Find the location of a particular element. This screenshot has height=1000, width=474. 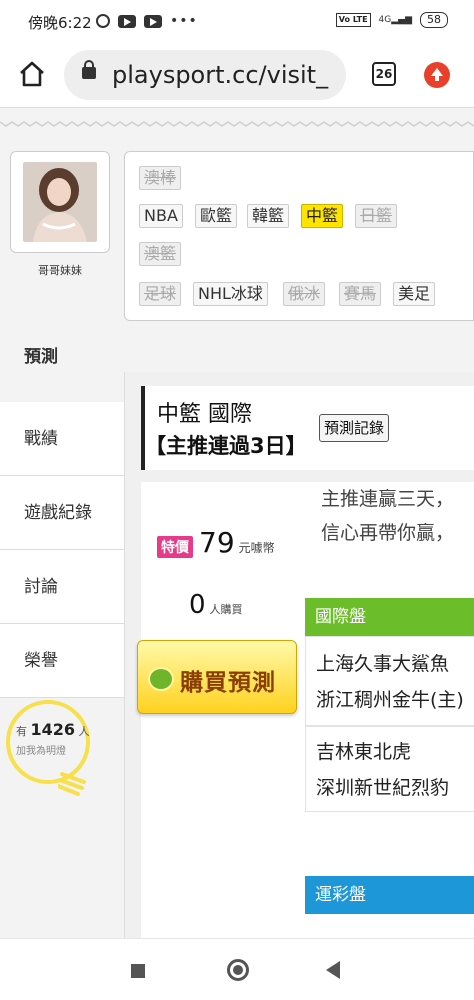

category-panel: 澳棒 NBA 歐籃 韓籃 中籃 日籃 澳籃 足球 NHL冰球 俄冰 賽馬 美足 is located at coordinates (299, 236).